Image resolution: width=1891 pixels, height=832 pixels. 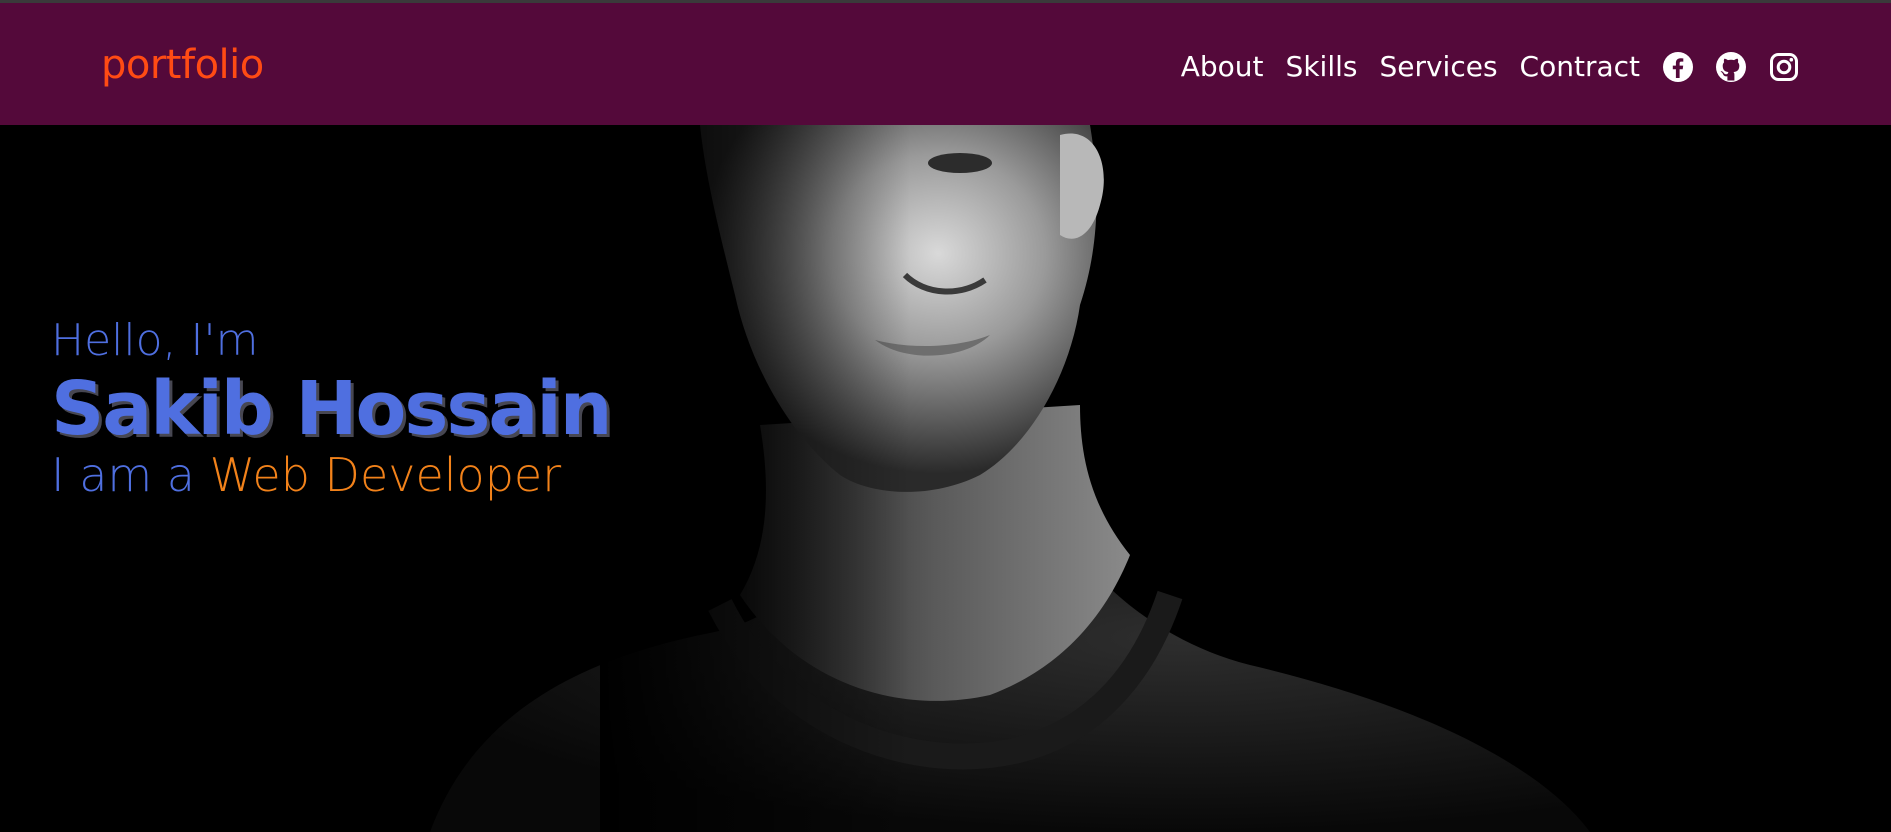 What do you see at coordinates (945, 64) in the screenshot?
I see `navbar: portfolio About Skills Services Contract` at bounding box center [945, 64].